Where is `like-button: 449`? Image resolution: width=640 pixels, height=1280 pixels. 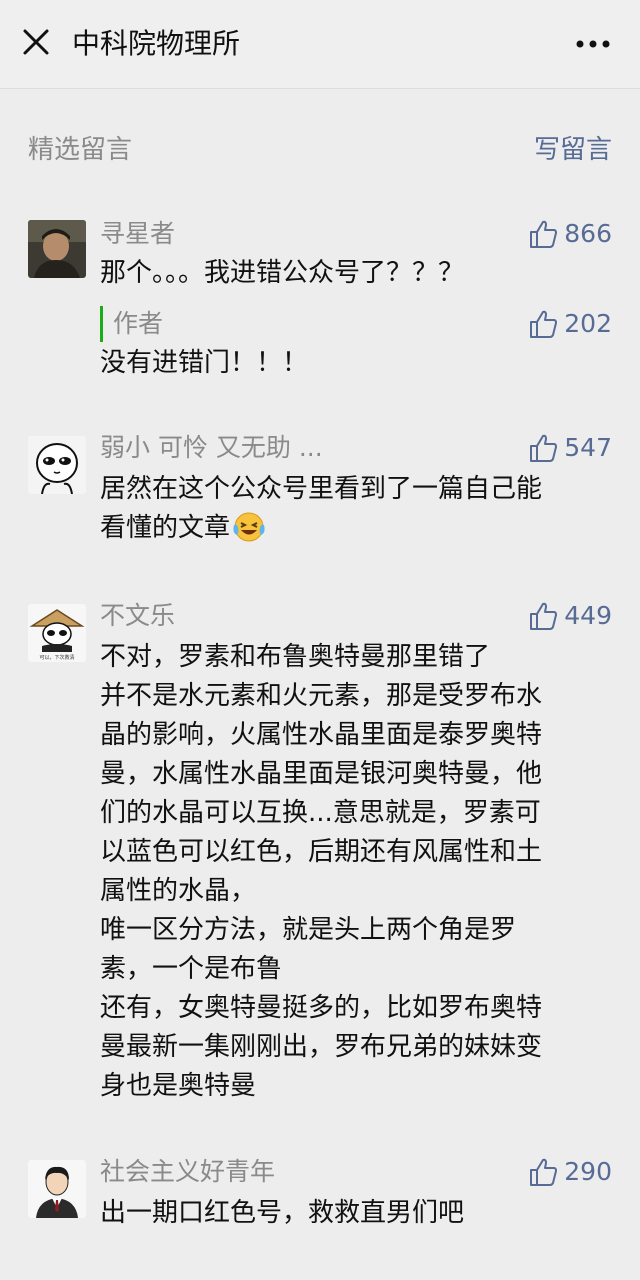 like-button: 449 is located at coordinates (570, 616).